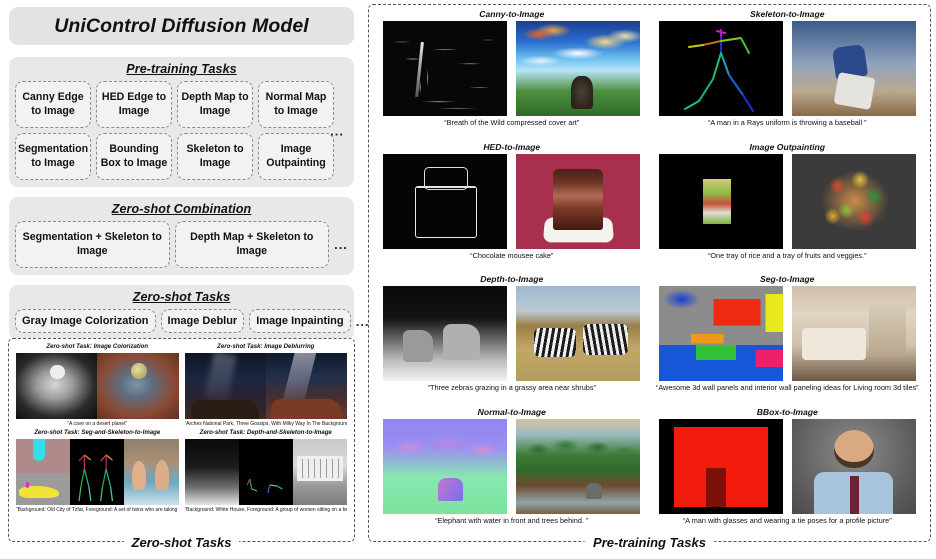  What do you see at coordinates (853, 201) in the screenshot?
I see `output-image-fruit-tray` at bounding box center [853, 201].